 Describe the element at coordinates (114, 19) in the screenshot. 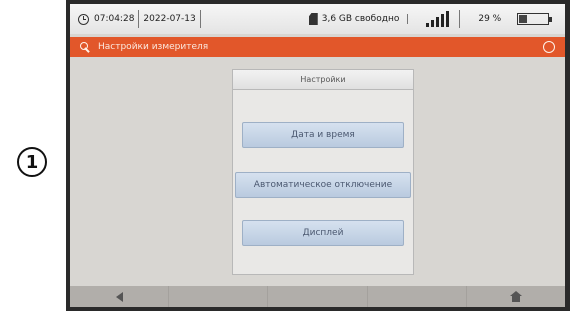

I see `status-time: 07:04:28` at that location.